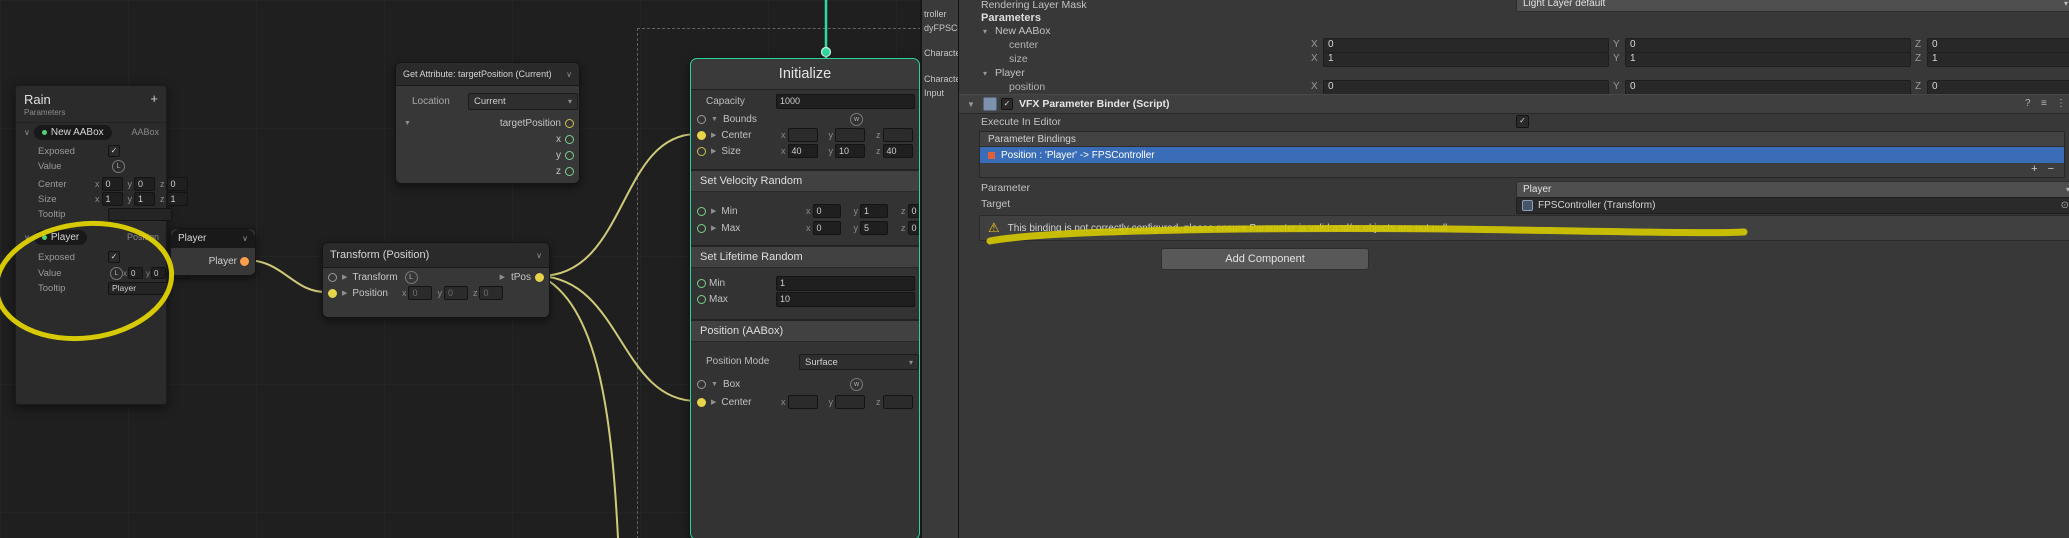  I want to click on lifetime-max-field: 10, so click(845, 299).